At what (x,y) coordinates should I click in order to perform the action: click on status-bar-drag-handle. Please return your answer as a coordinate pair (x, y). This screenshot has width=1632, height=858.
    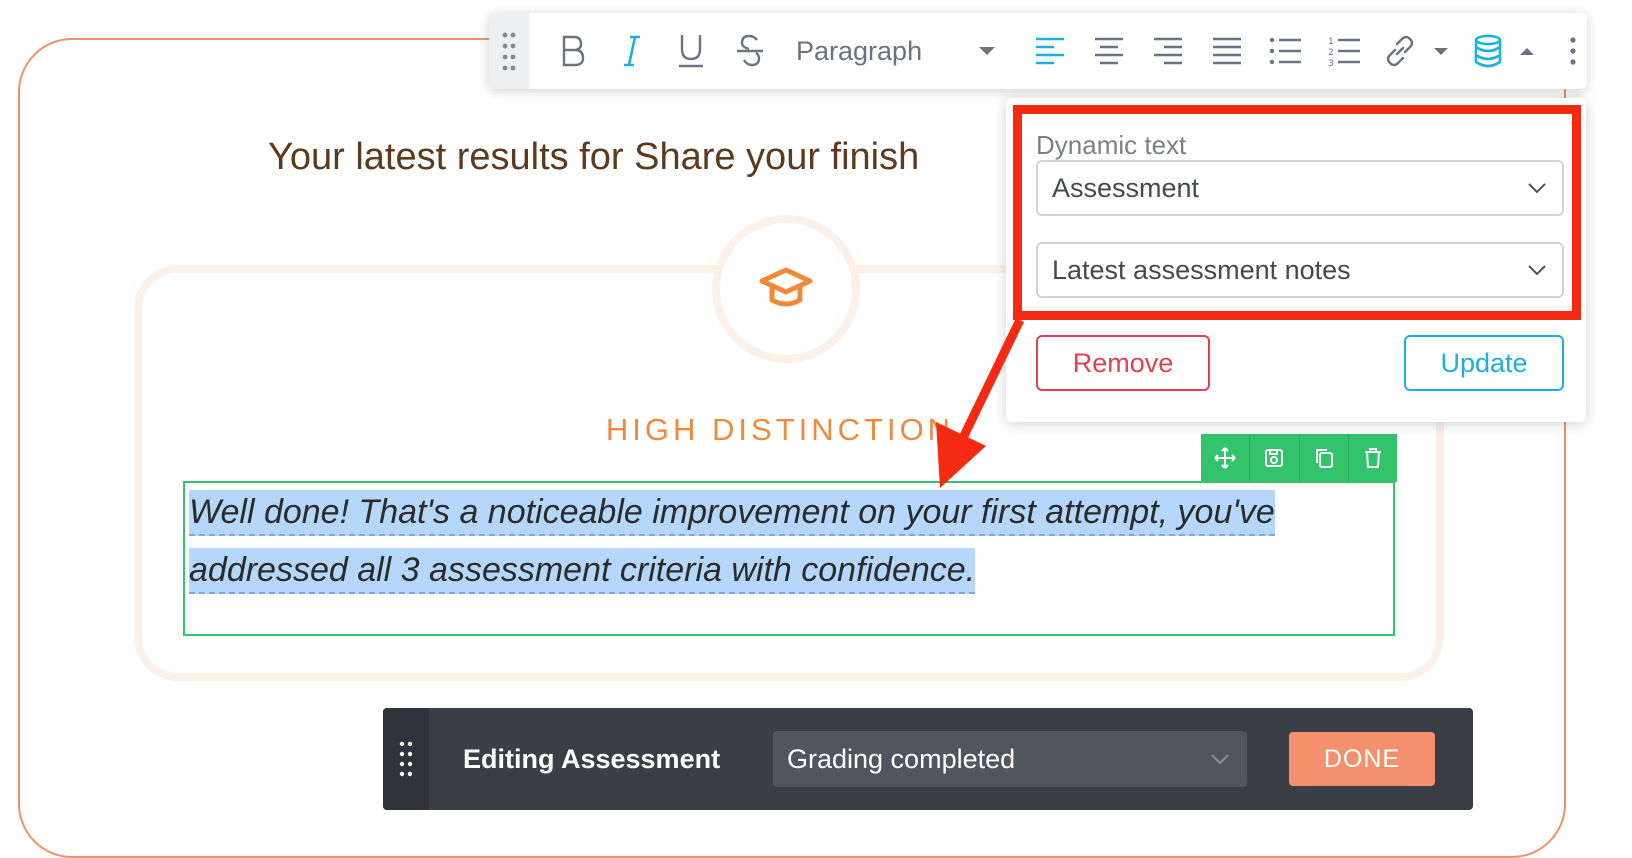
    Looking at the image, I should click on (406, 759).